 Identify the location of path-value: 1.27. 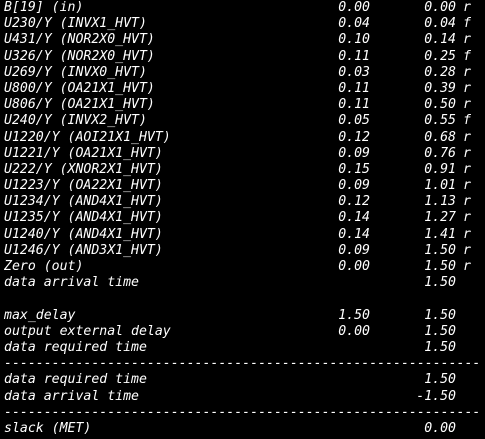
(440, 218).